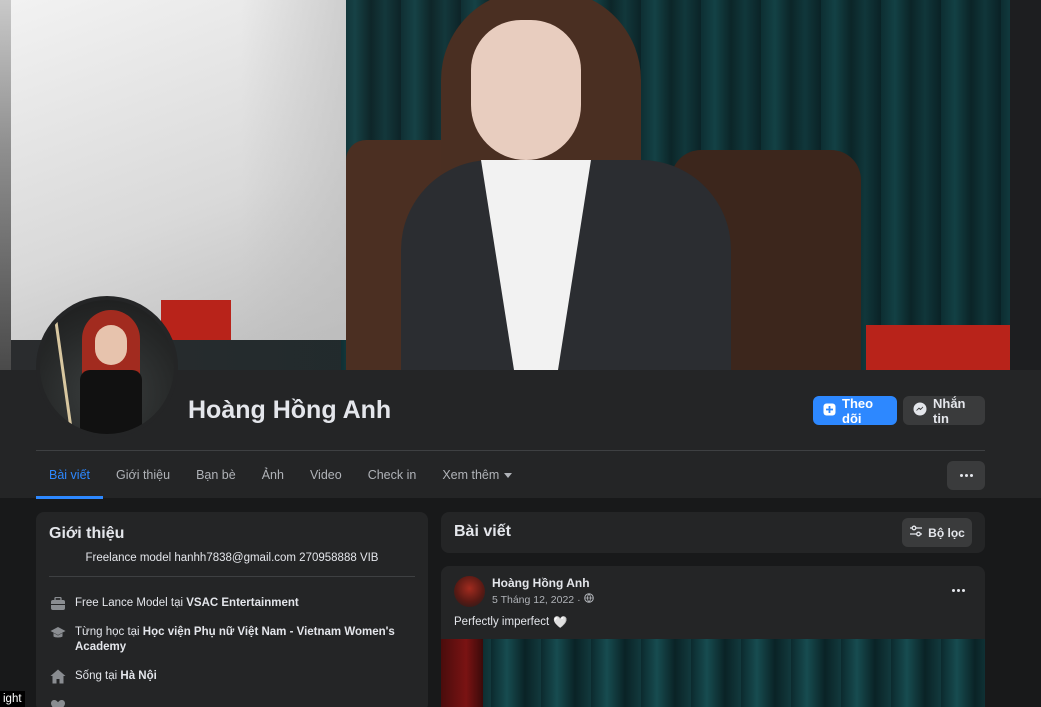 This screenshot has height=707, width=1041. What do you see at coordinates (949, 410) in the screenshot?
I see `message-label: Nhắn tin` at bounding box center [949, 410].